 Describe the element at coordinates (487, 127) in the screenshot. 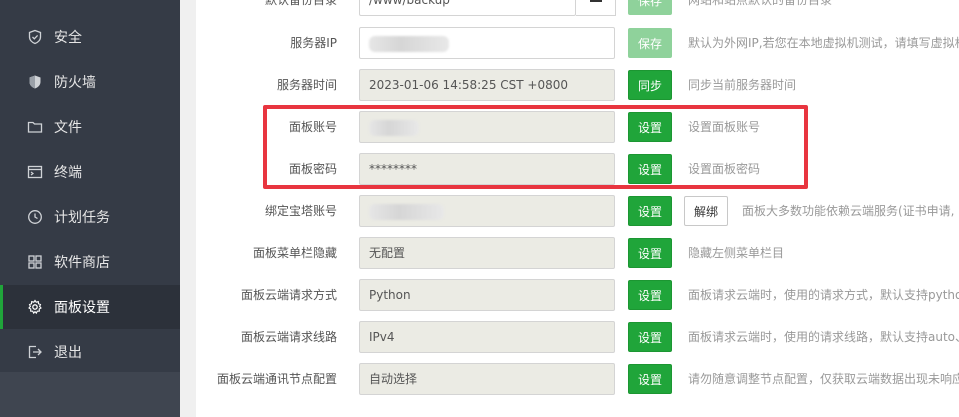

I see `panel-account-field` at that location.